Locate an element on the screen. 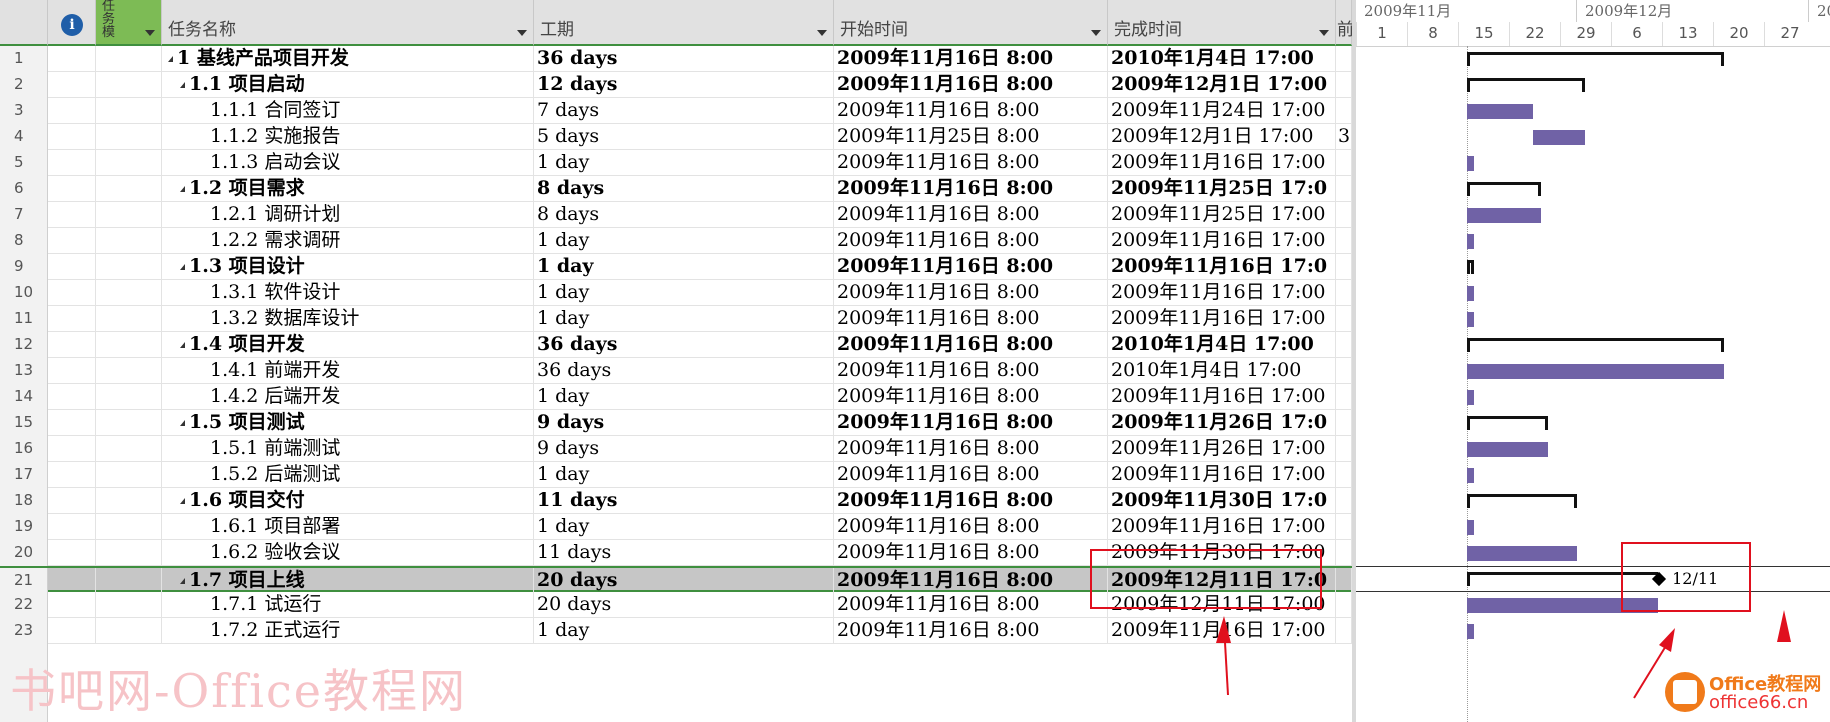 The height and width of the screenshot is (722, 1830). annotation-arrows is located at coordinates (1503, 654).